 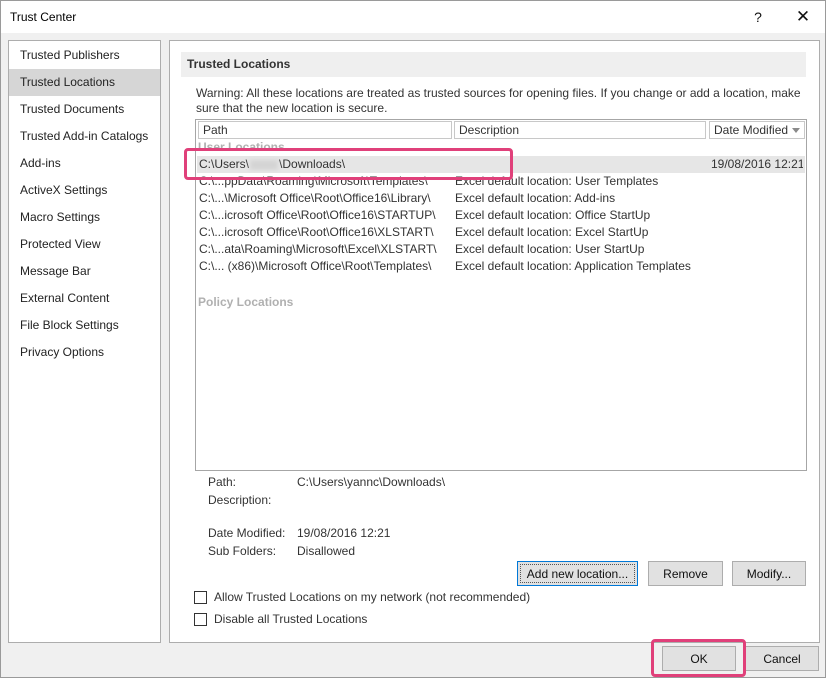 What do you see at coordinates (84, 325) in the screenshot?
I see `sidebar-item-file-block-settings: File Block Settings` at bounding box center [84, 325].